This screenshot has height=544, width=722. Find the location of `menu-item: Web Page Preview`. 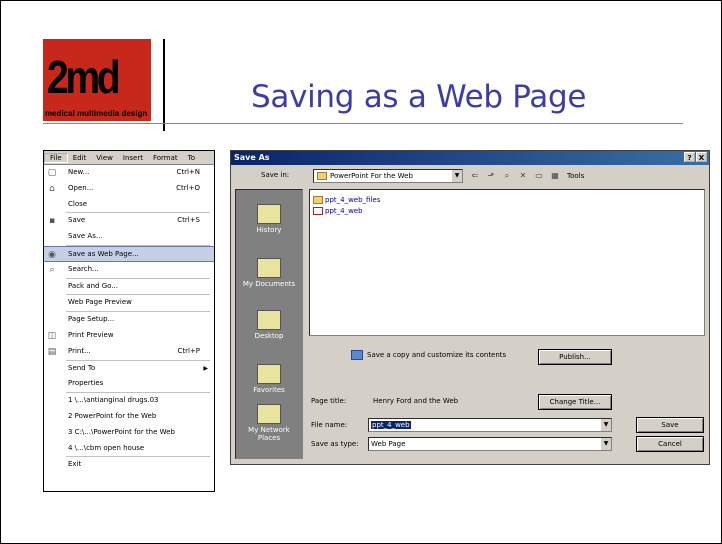

menu-item: Web Page Preview is located at coordinates (129, 303).